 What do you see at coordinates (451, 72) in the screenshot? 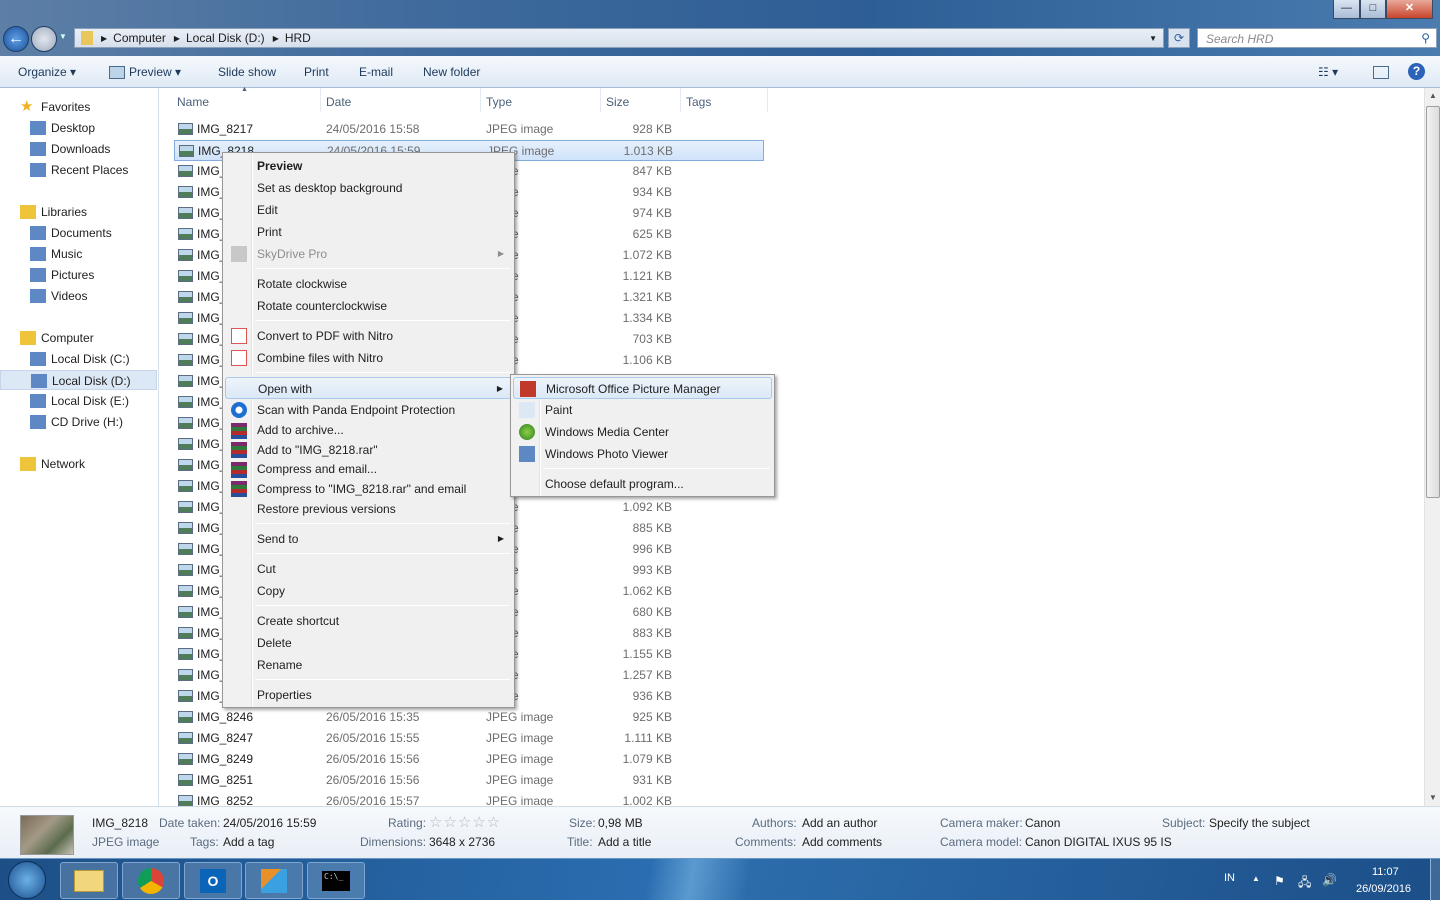
I see `new-folder-button: New folder` at bounding box center [451, 72].